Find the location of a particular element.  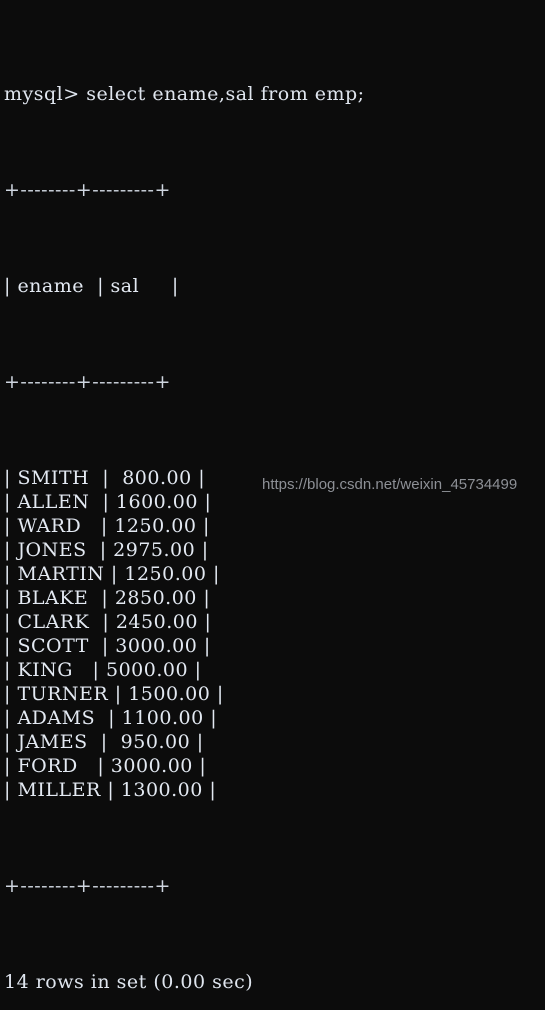

table-row: | JAMES | 950.00 | is located at coordinates (104, 742).